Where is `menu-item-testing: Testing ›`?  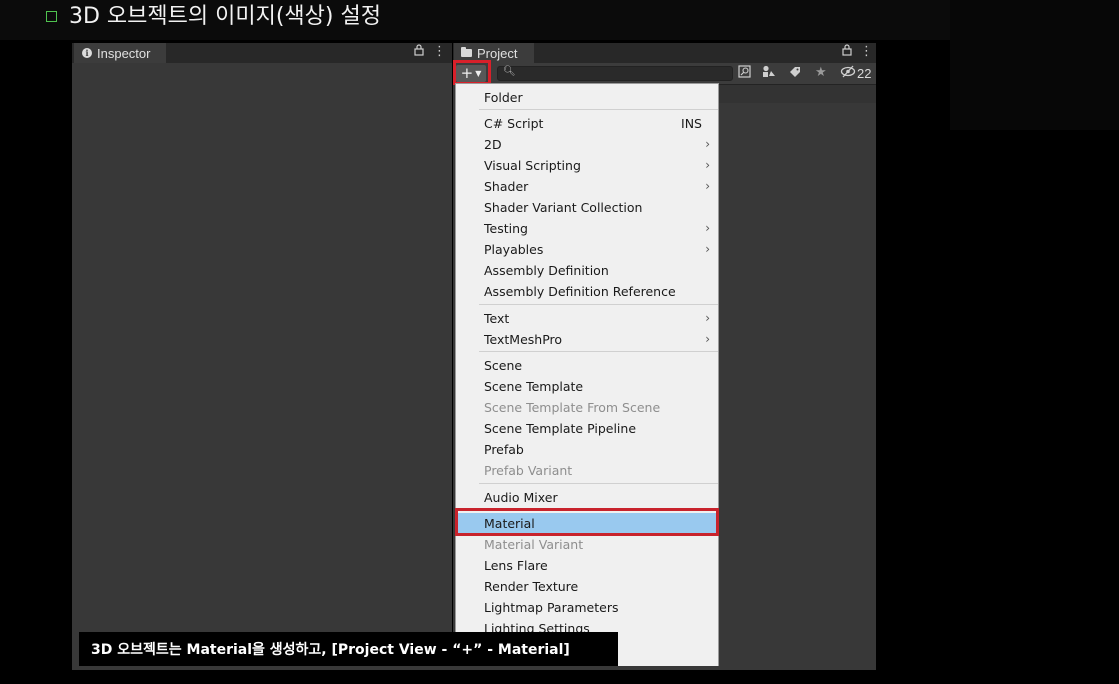
menu-item-testing: Testing › is located at coordinates (587, 228).